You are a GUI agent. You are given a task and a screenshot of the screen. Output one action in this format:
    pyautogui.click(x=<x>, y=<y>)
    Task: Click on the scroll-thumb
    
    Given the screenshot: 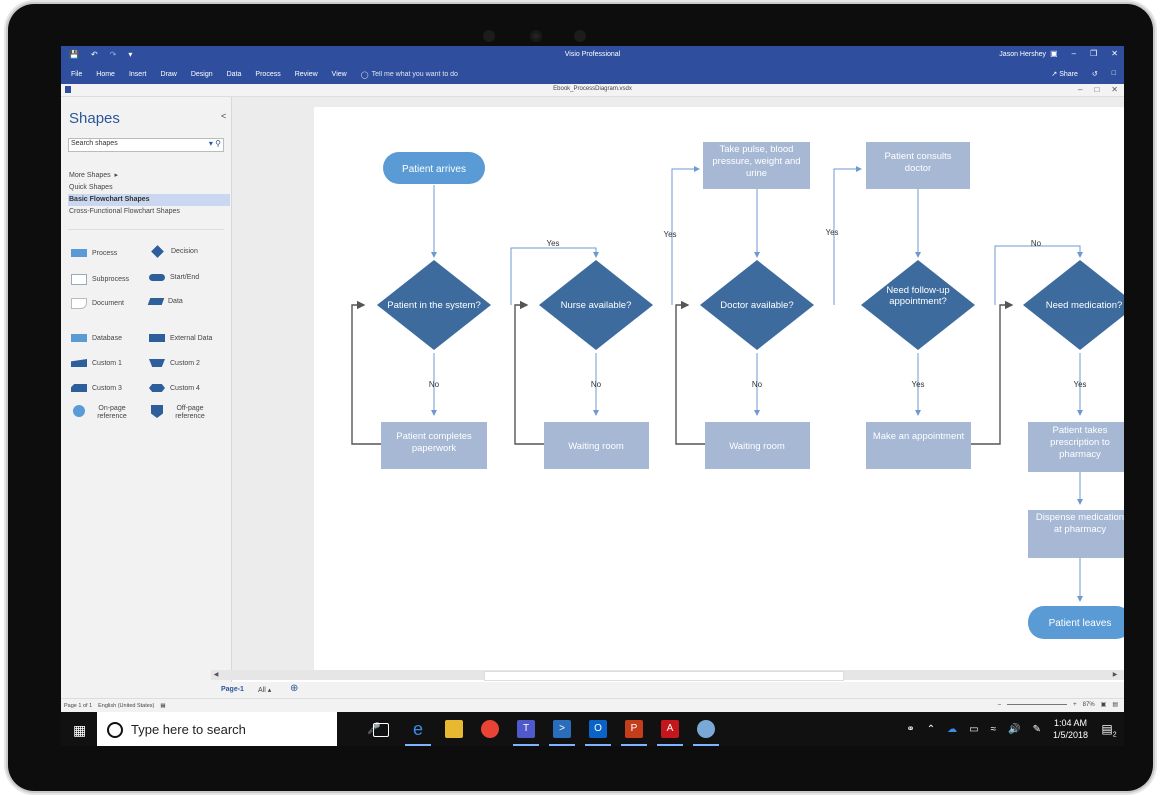 What is the action you would take?
    pyautogui.click(x=664, y=676)
    